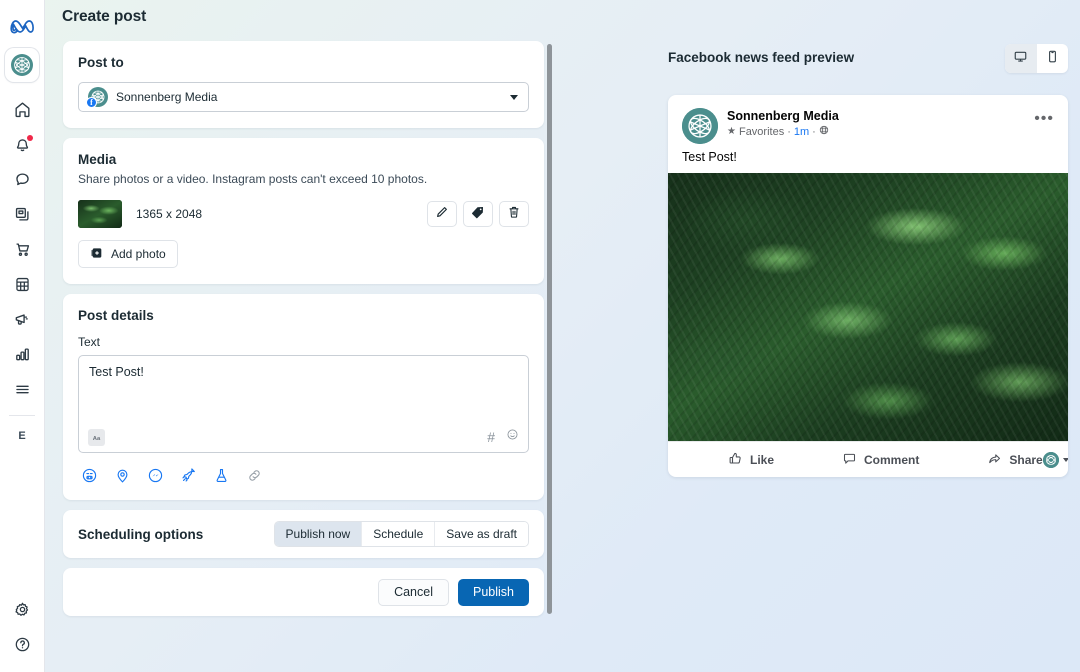 The height and width of the screenshot is (672, 1080). What do you see at coordinates (318, 534) in the screenshot?
I see `scheduling-option-publish-now: Publish now` at bounding box center [318, 534].